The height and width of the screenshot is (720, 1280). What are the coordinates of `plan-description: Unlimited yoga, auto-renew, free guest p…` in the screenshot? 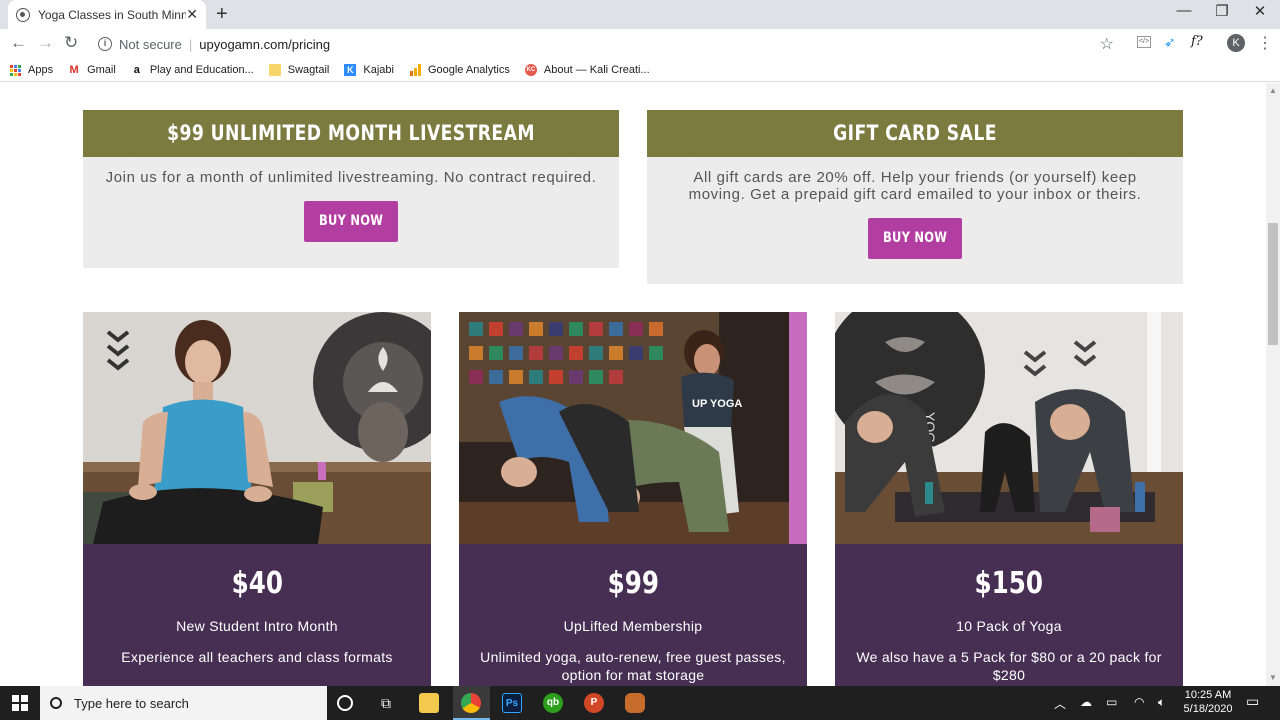 It's located at (633, 666).